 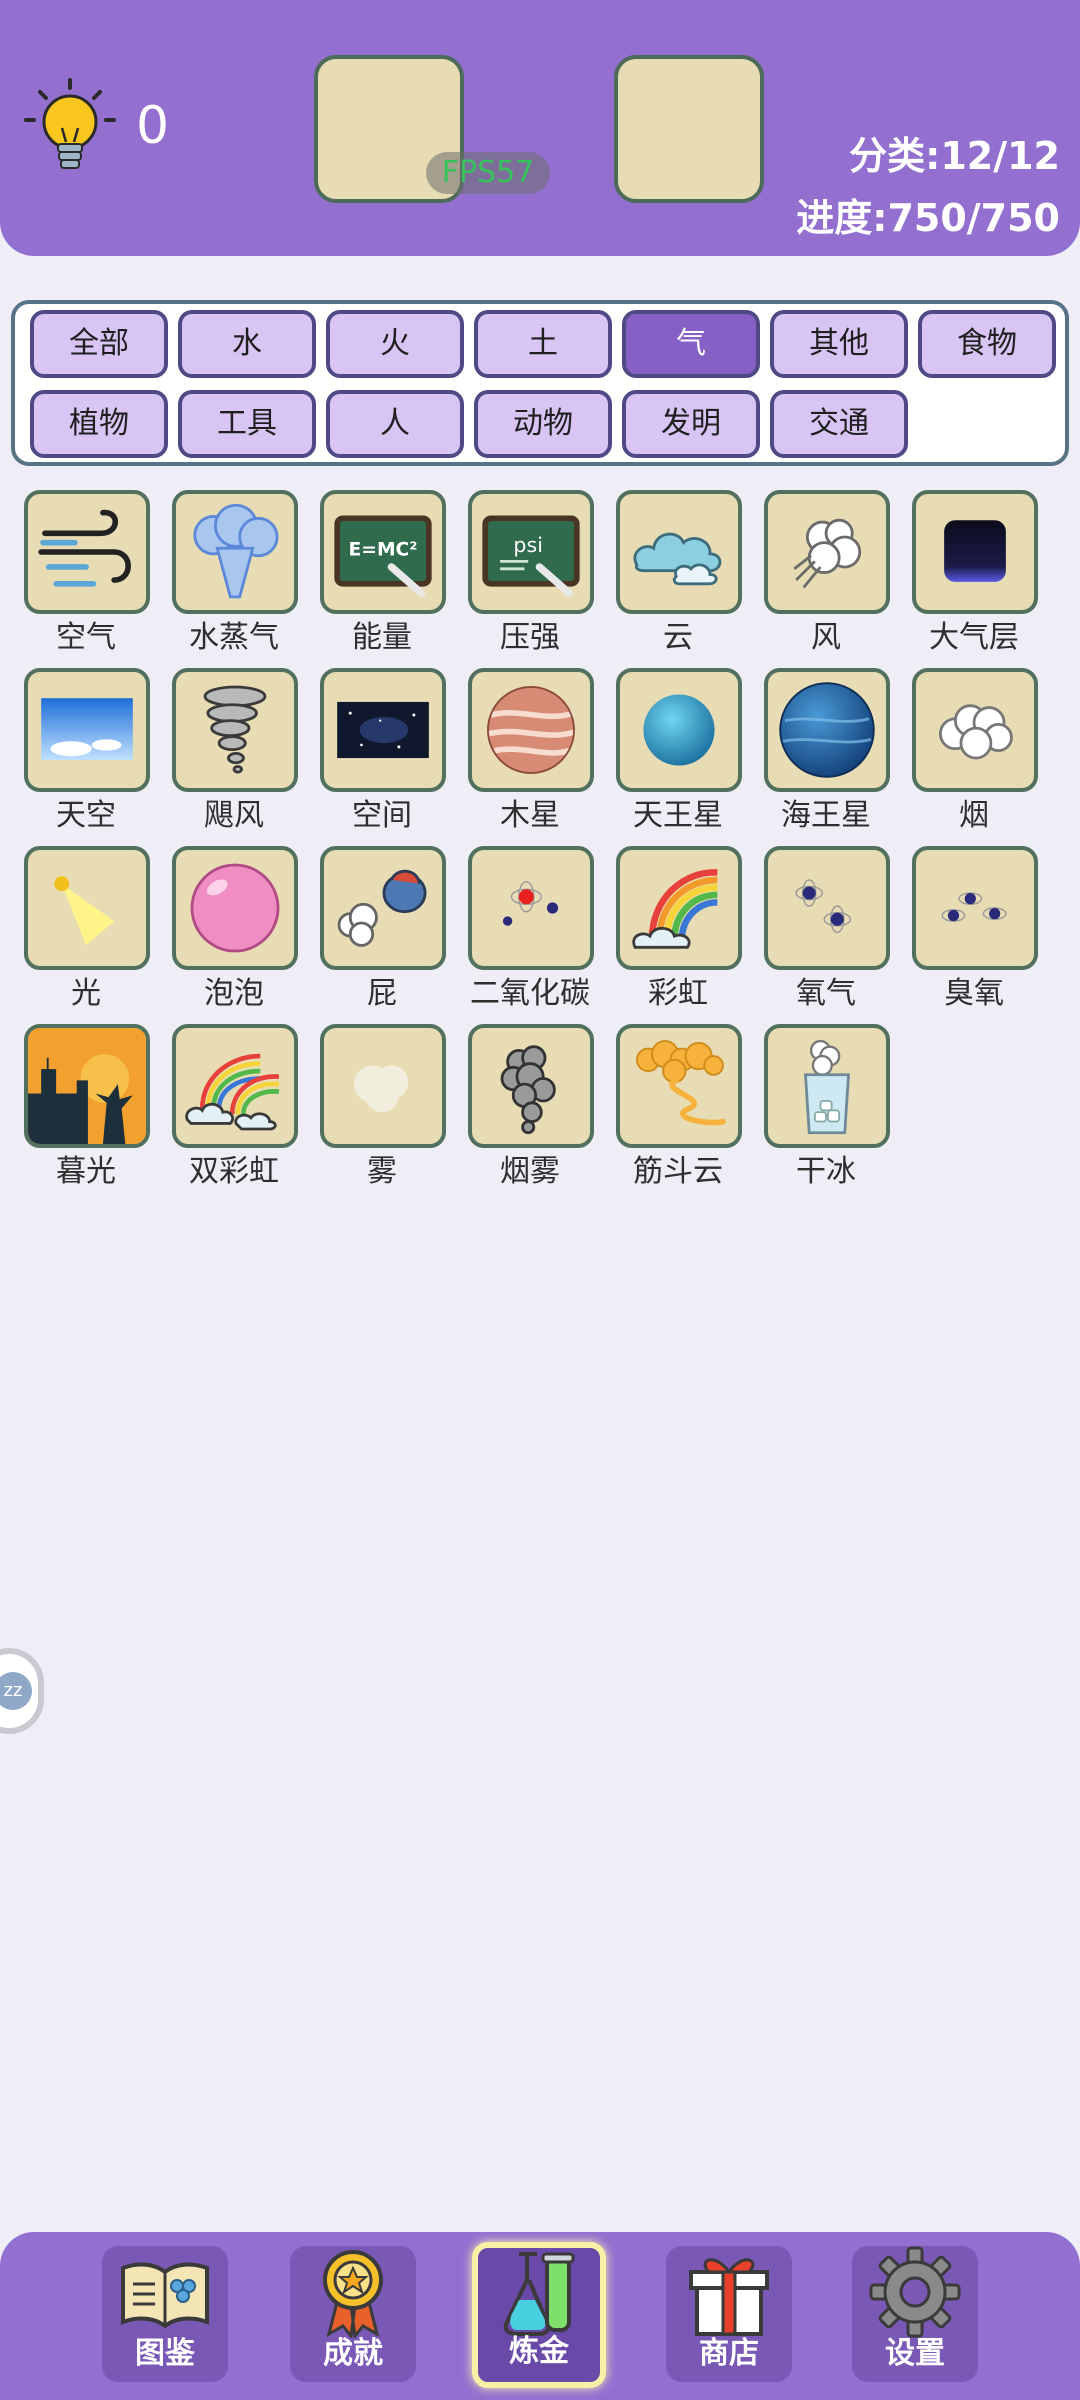 What do you see at coordinates (528, 545) in the screenshot?
I see `svg-text: psi` at bounding box center [528, 545].